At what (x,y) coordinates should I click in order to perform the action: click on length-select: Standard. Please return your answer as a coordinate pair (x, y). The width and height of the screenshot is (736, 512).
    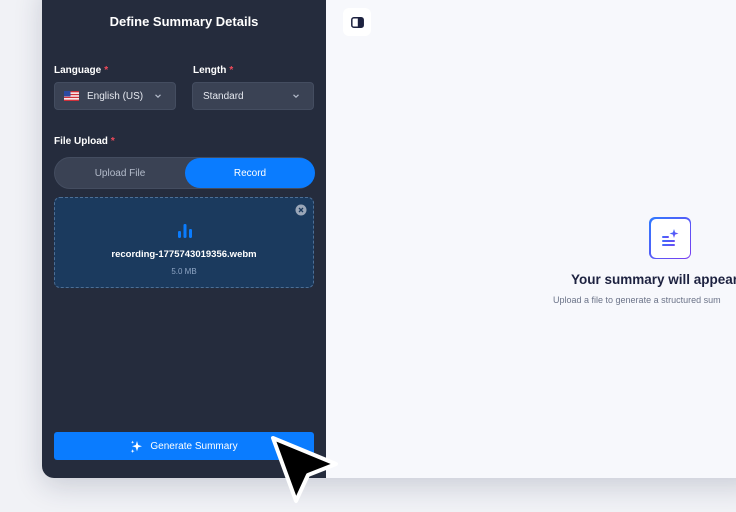
    Looking at the image, I should click on (253, 96).